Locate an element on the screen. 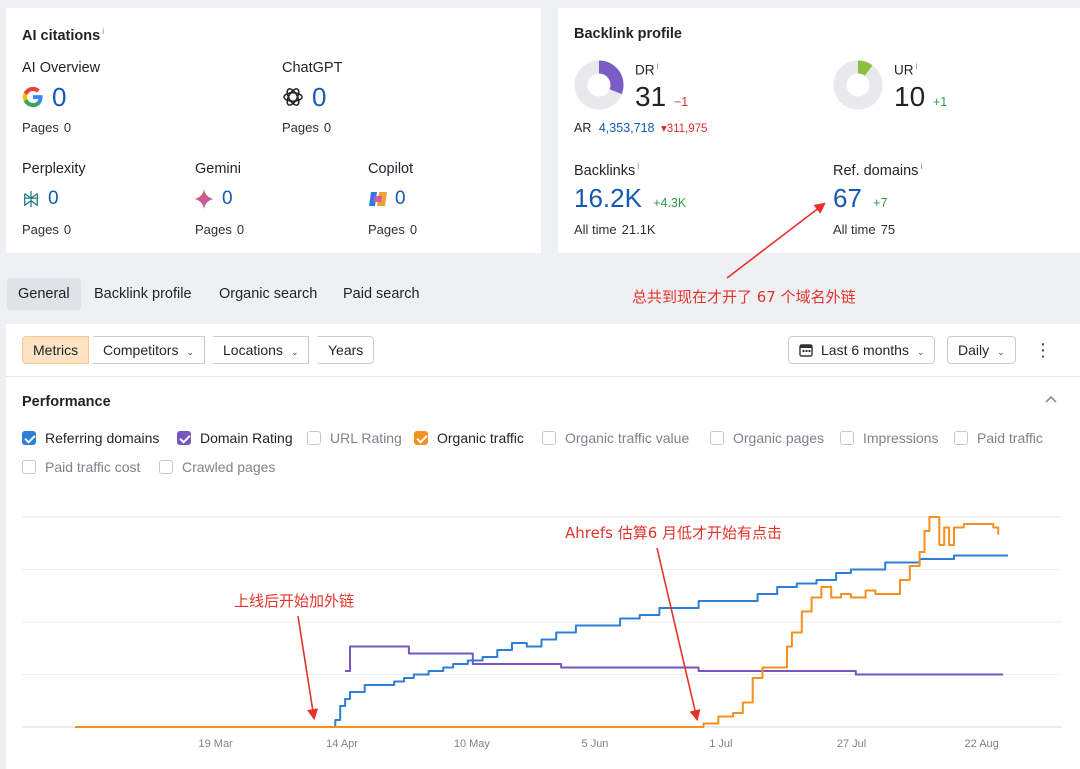 Image resolution: width=1080 pixels, height=769 pixels. competitors-dropdown: Competitors ⌄ is located at coordinates (149, 350).